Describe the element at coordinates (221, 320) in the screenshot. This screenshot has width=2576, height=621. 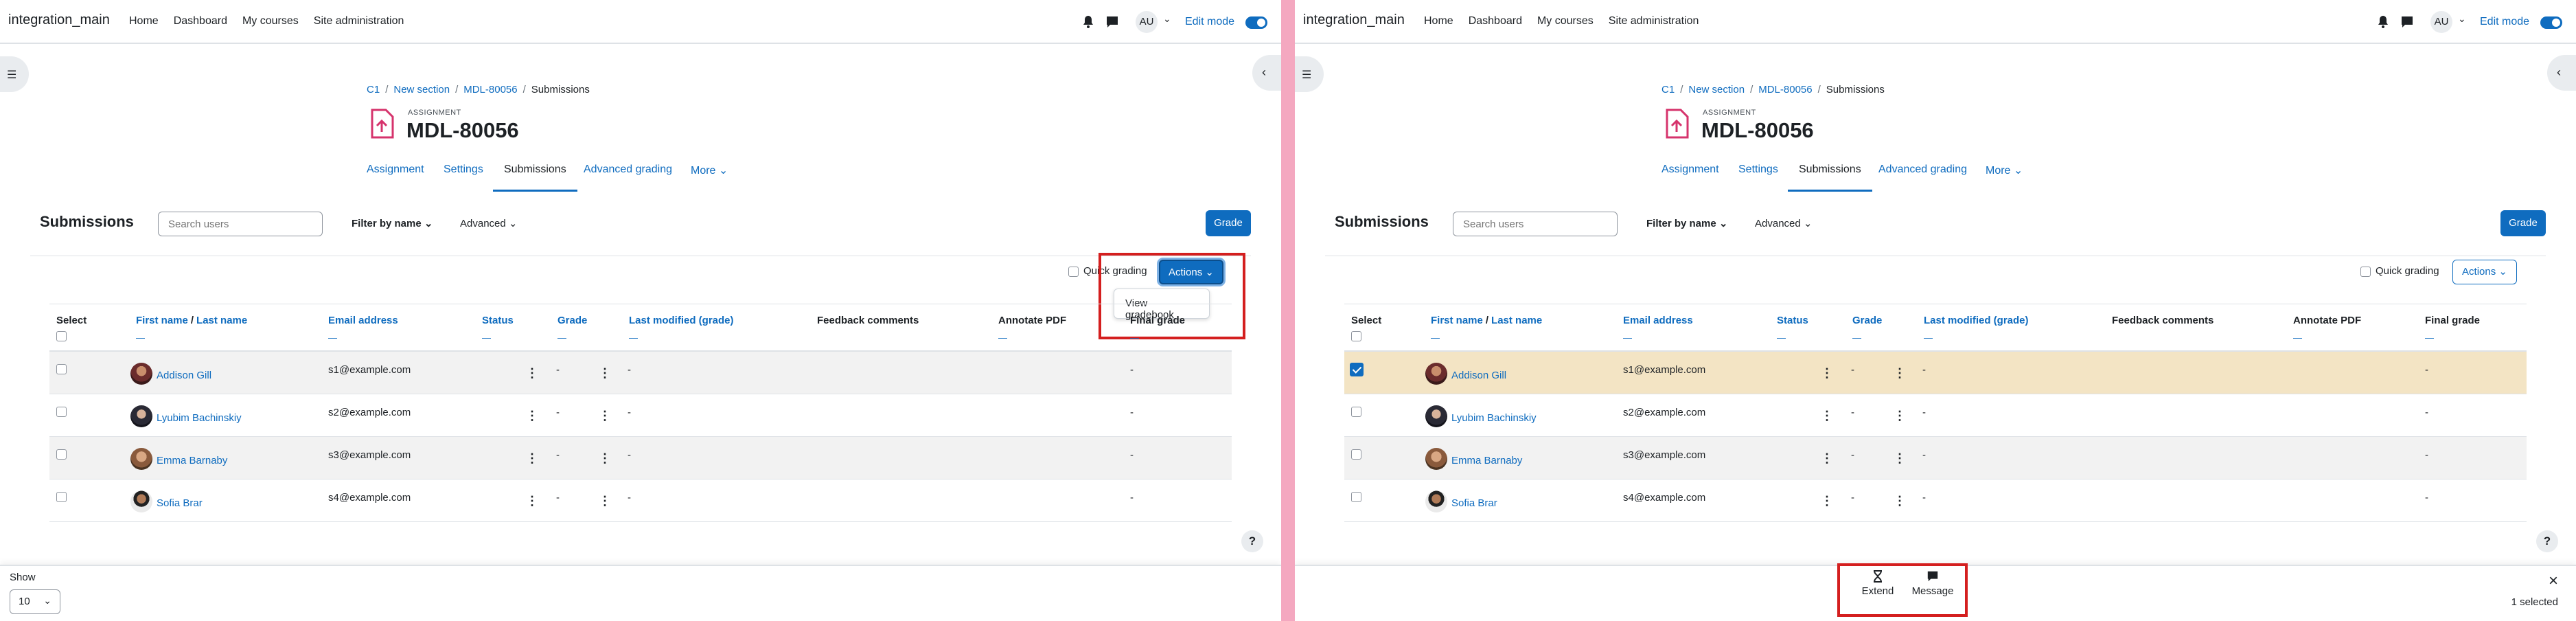
I see `sort-last-name-link: Last name` at that location.